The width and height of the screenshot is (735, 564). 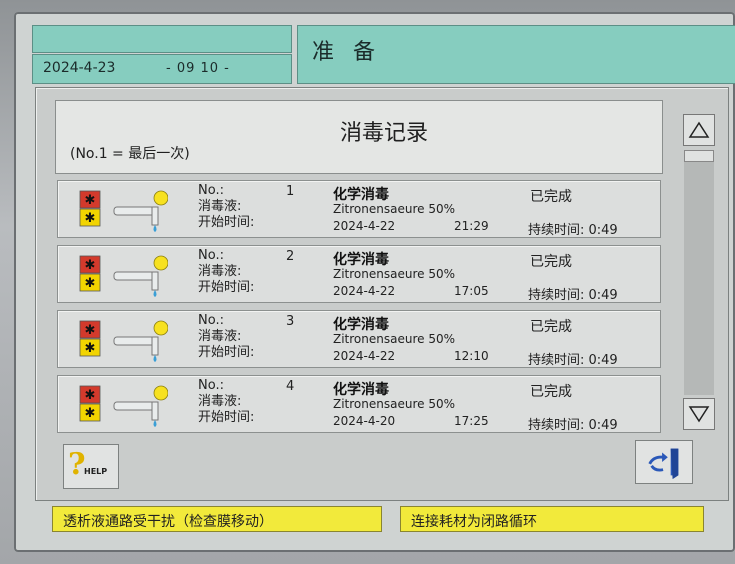 What do you see at coordinates (471, 291) in the screenshot?
I see `record-time: 17:05` at bounding box center [471, 291].